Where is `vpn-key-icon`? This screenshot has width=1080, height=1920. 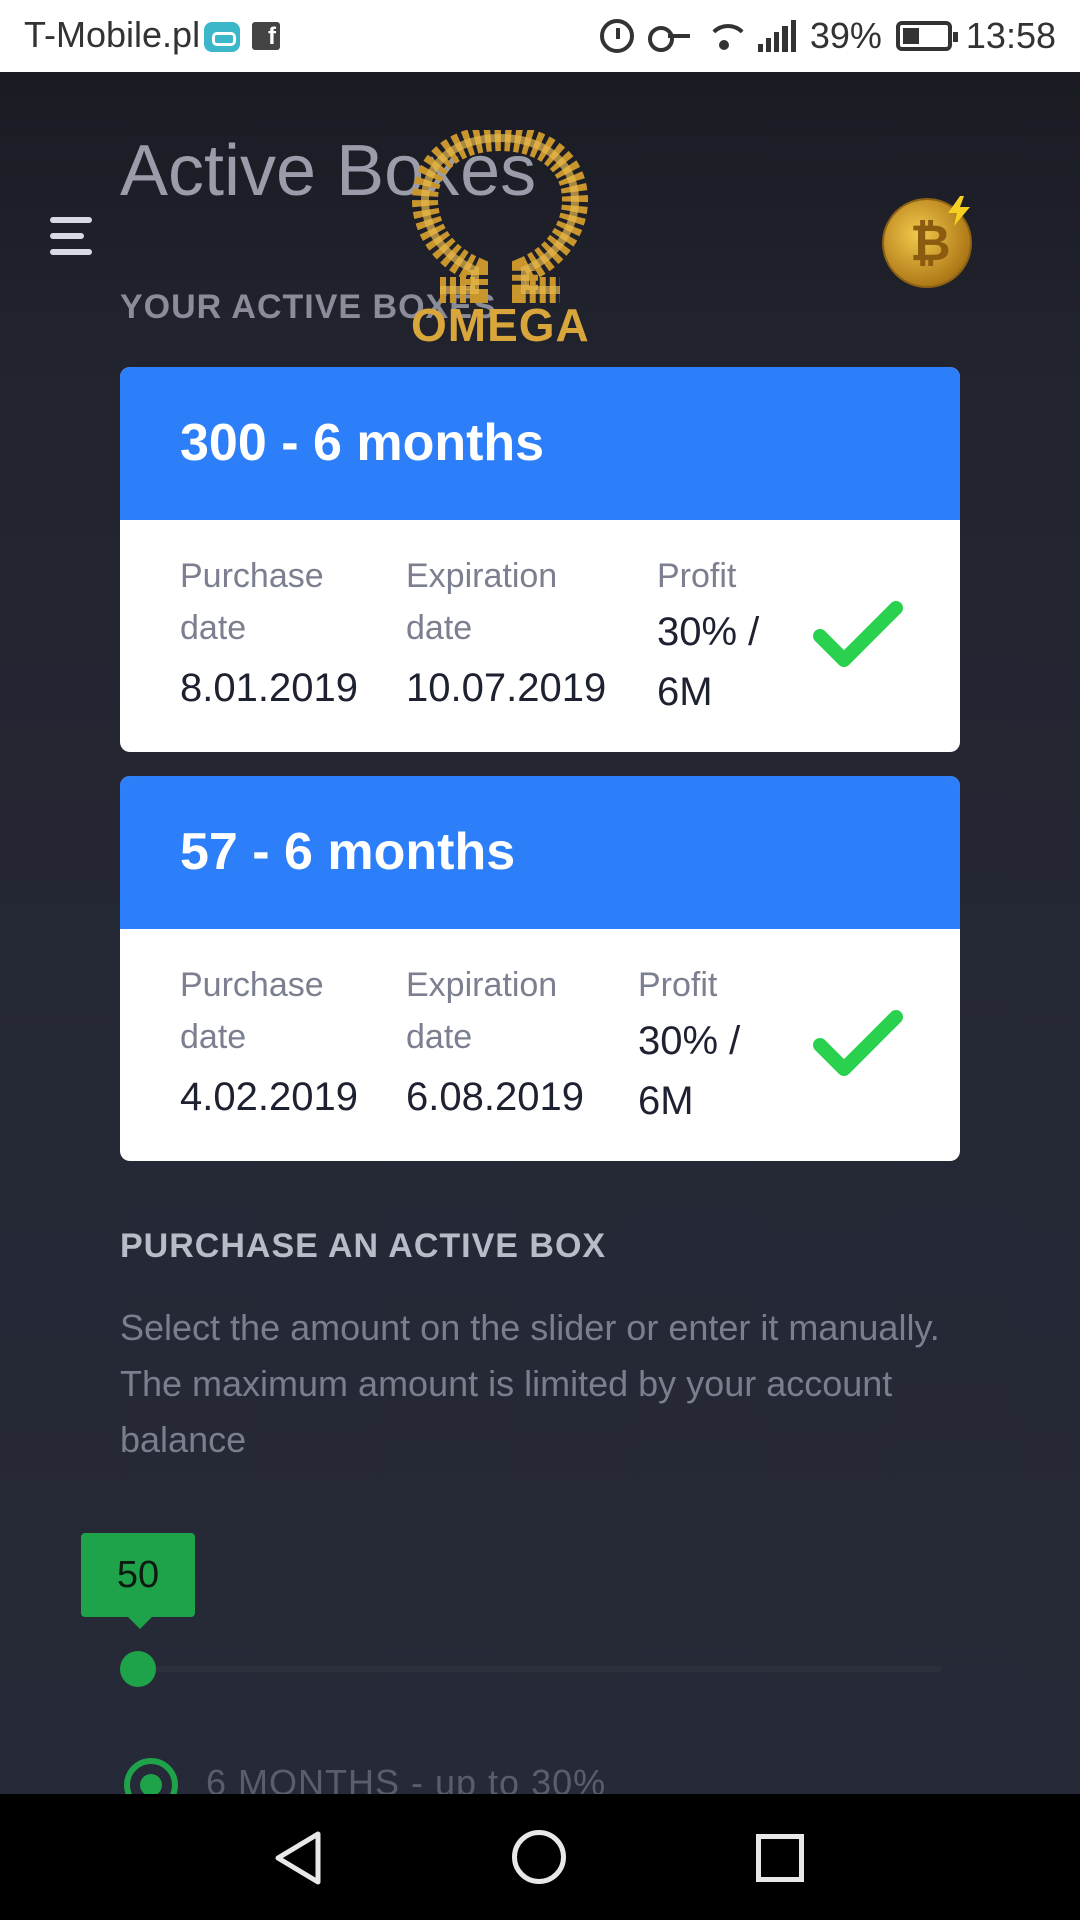 vpn-key-icon is located at coordinates (222, 37).